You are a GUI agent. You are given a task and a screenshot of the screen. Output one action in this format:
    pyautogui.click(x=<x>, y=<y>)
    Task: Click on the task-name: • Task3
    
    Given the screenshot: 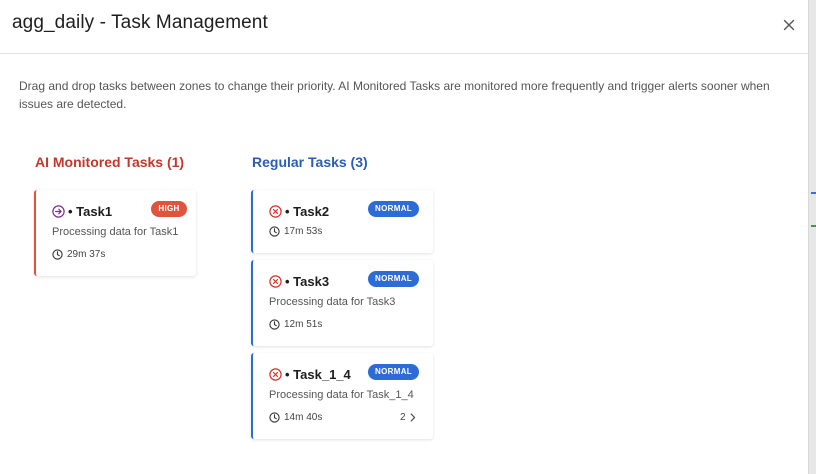 What is the action you would take?
    pyautogui.click(x=299, y=282)
    